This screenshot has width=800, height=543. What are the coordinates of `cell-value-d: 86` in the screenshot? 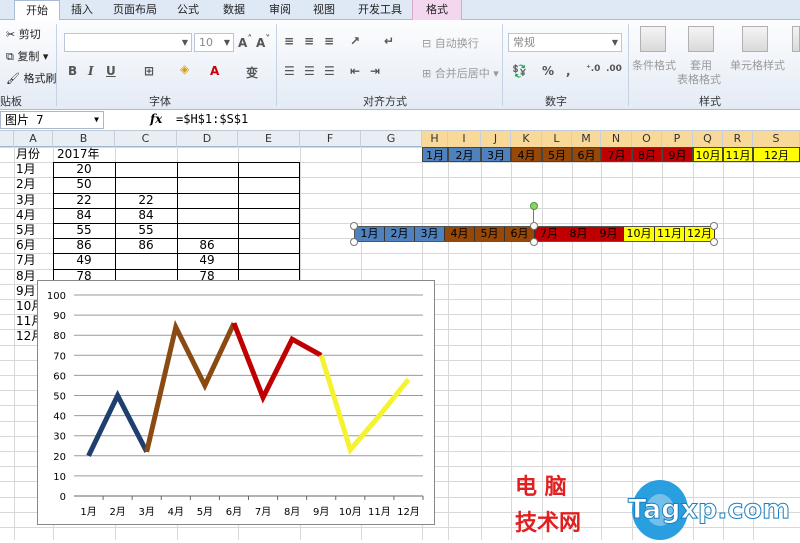 It's located at (207, 245).